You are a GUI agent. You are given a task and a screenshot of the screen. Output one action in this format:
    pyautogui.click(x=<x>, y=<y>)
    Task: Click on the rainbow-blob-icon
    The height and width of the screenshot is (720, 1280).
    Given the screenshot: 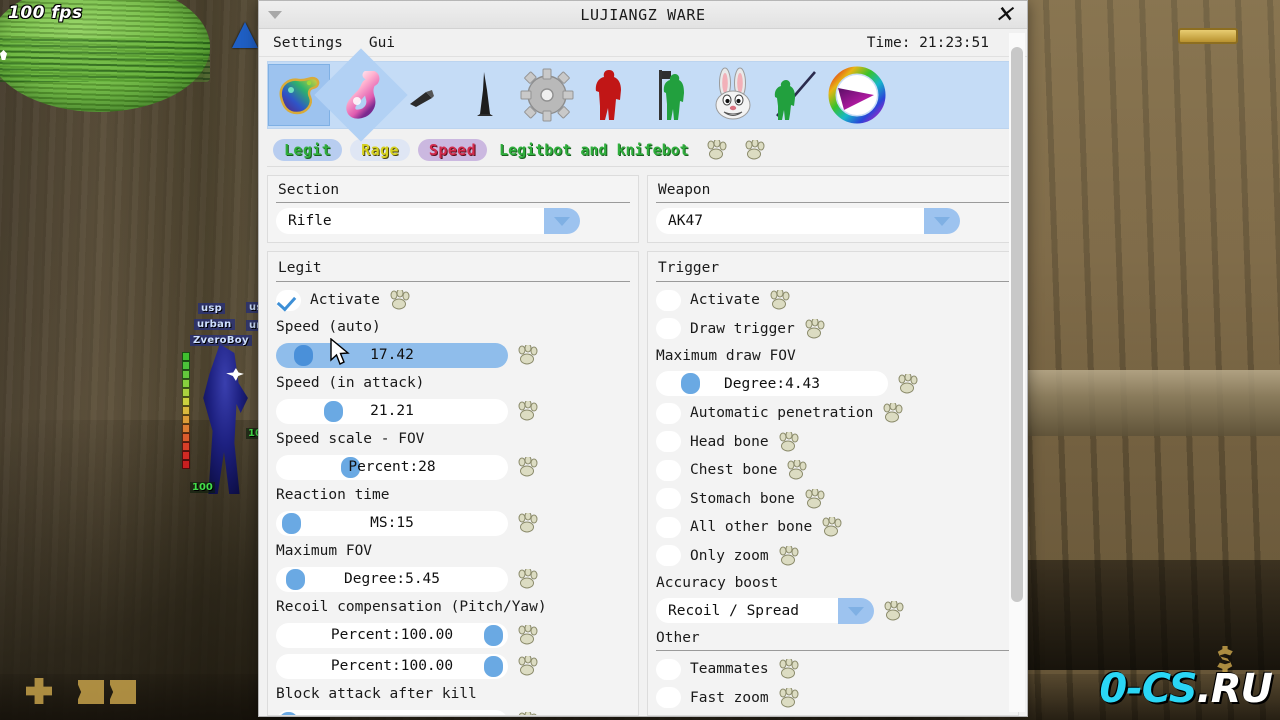 What is the action you would take?
    pyautogui.click(x=299, y=95)
    